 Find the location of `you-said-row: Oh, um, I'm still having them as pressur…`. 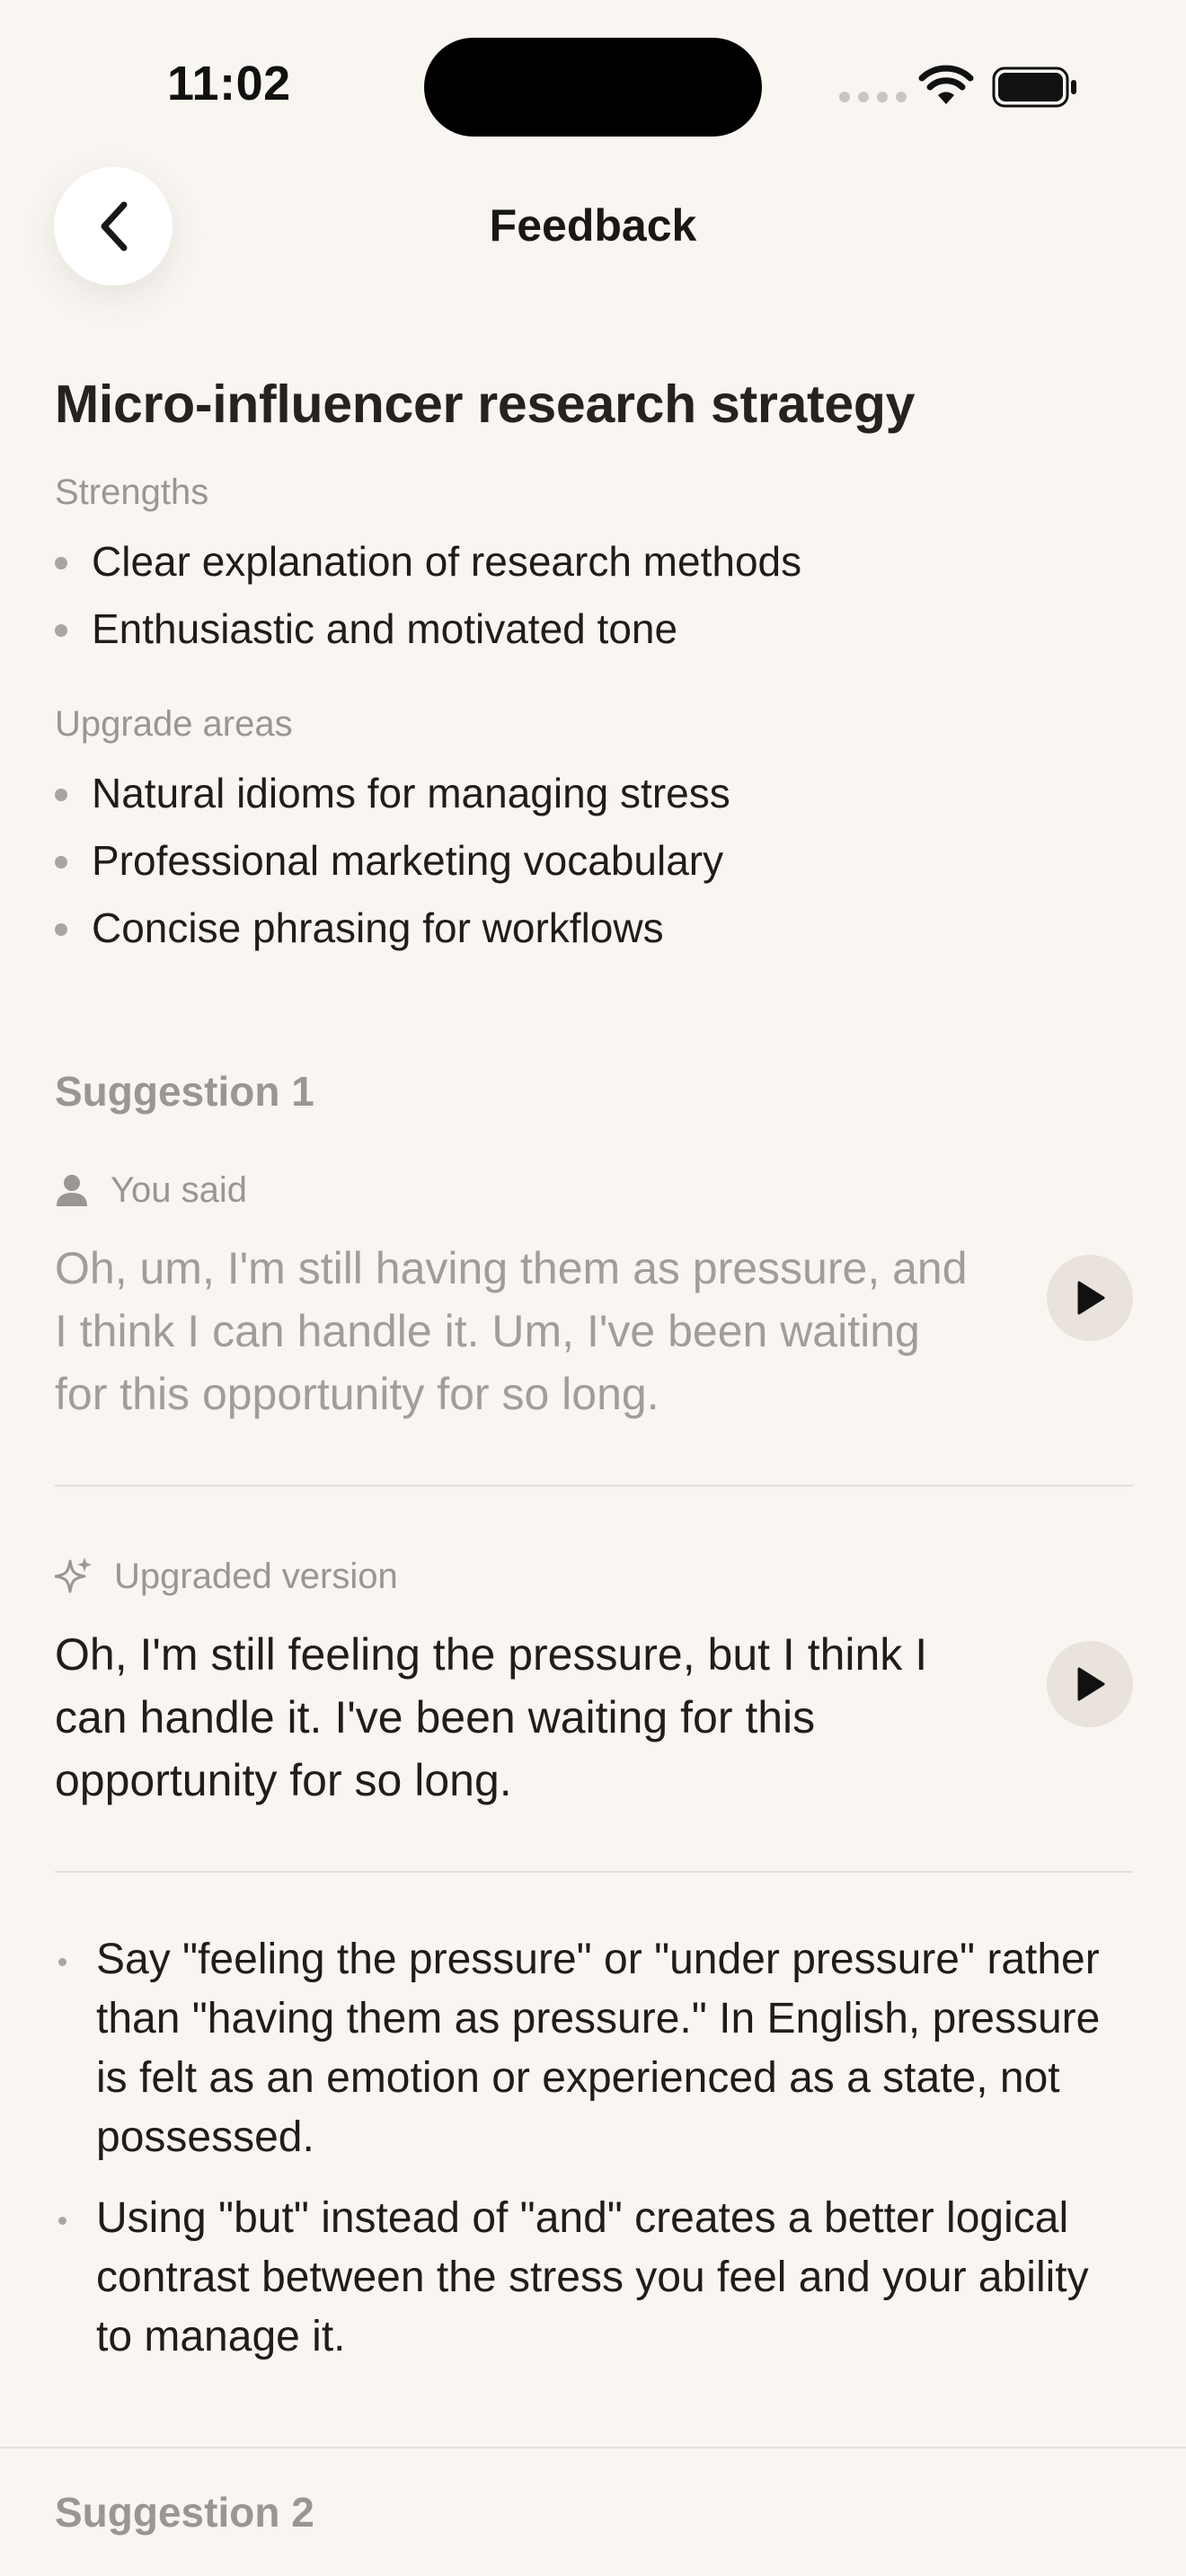

you-said-row: Oh, um, I'm still having them as pressur… is located at coordinates (594, 1331).